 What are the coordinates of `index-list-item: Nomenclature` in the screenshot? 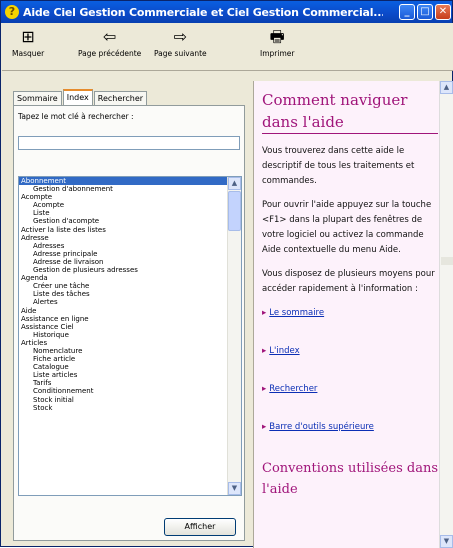 It's located at (123, 351).